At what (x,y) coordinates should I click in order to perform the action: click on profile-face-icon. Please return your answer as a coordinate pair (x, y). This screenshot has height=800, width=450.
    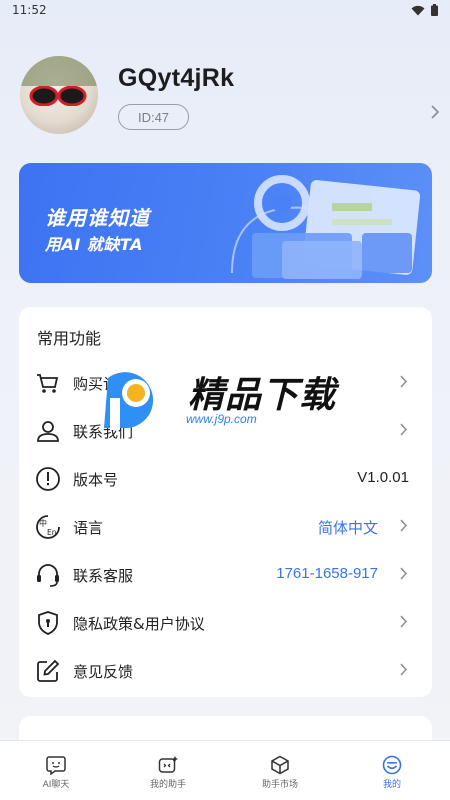
    Looking at the image, I should click on (392, 765).